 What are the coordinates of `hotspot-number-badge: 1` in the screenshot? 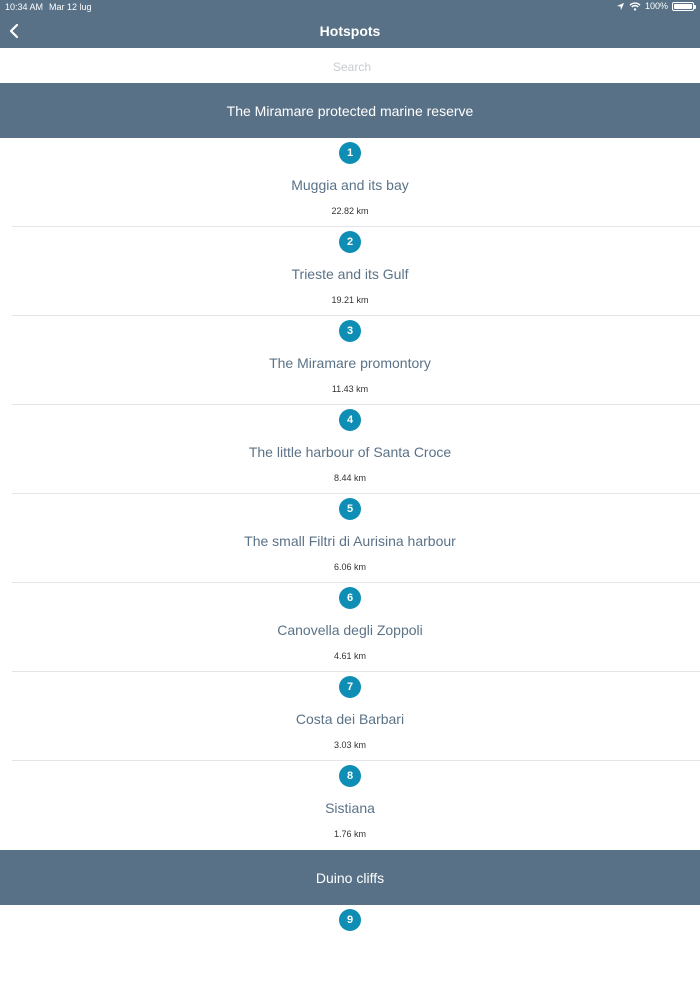 It's located at (350, 153).